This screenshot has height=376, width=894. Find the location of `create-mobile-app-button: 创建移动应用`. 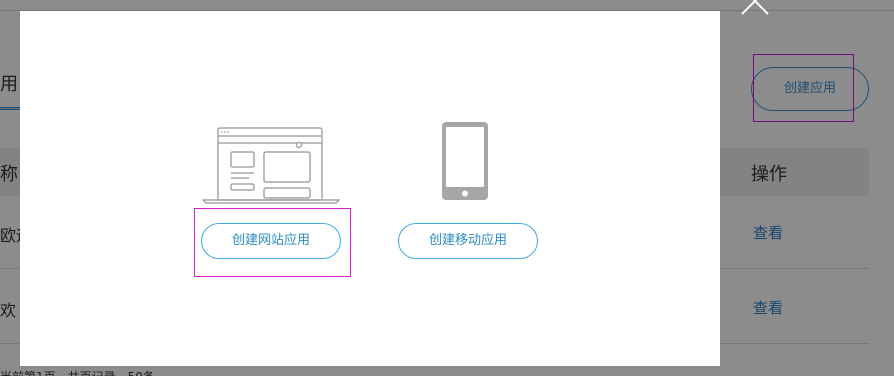

create-mobile-app-button: 创建移动应用 is located at coordinates (468, 241).